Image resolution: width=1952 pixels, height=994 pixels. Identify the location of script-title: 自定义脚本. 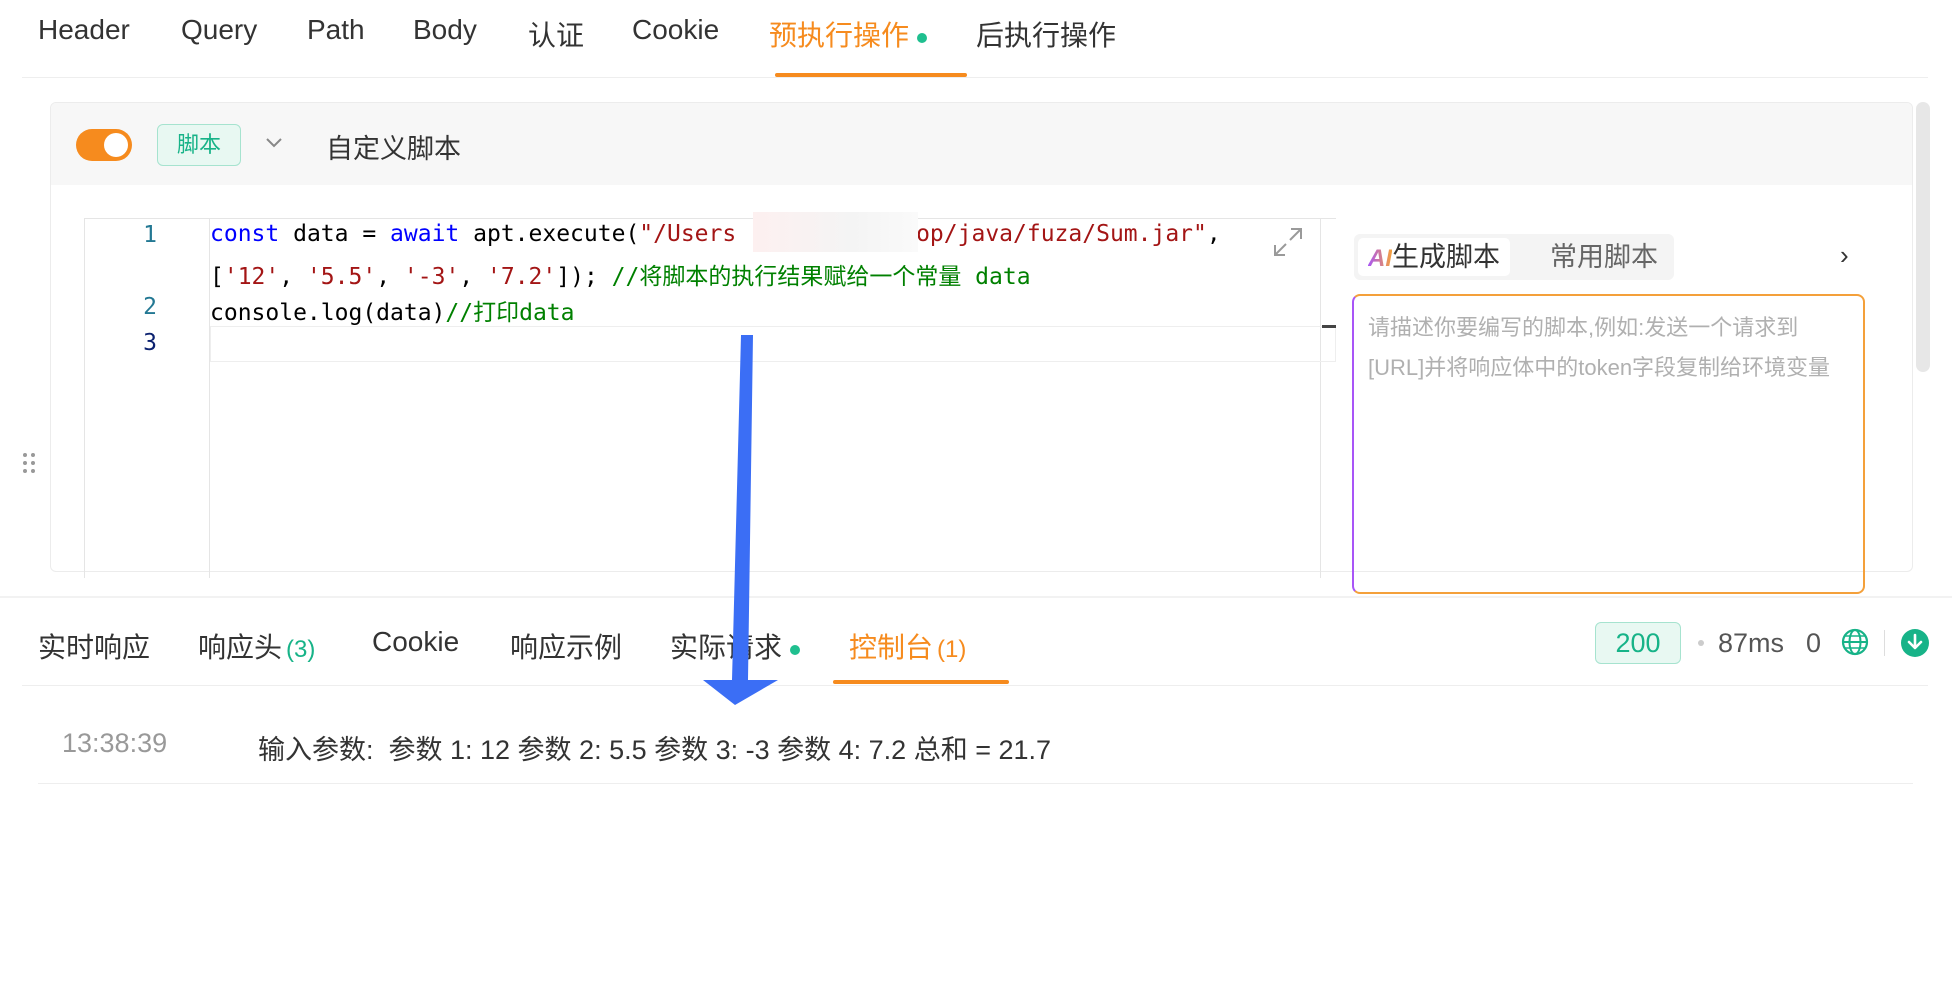
(393, 149).